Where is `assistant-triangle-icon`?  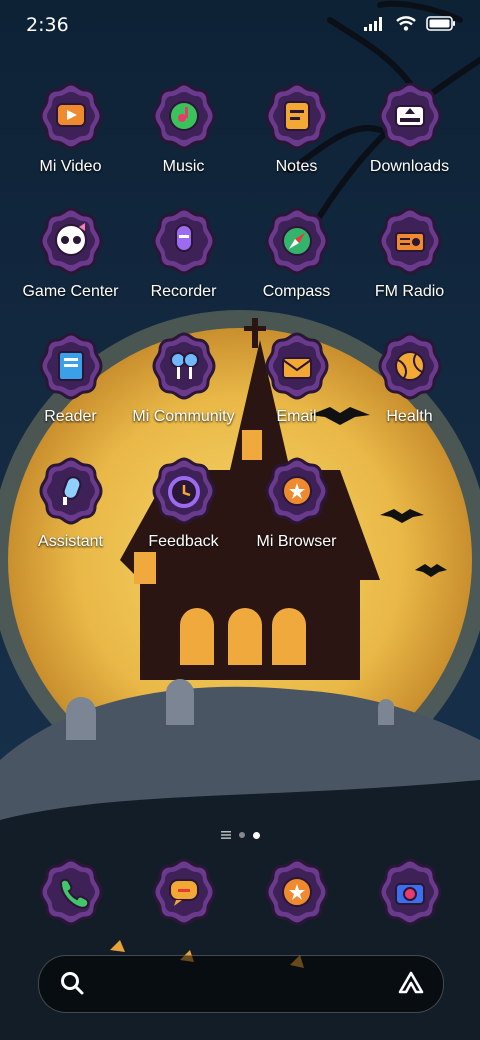
assistant-triangle-icon is located at coordinates (411, 983).